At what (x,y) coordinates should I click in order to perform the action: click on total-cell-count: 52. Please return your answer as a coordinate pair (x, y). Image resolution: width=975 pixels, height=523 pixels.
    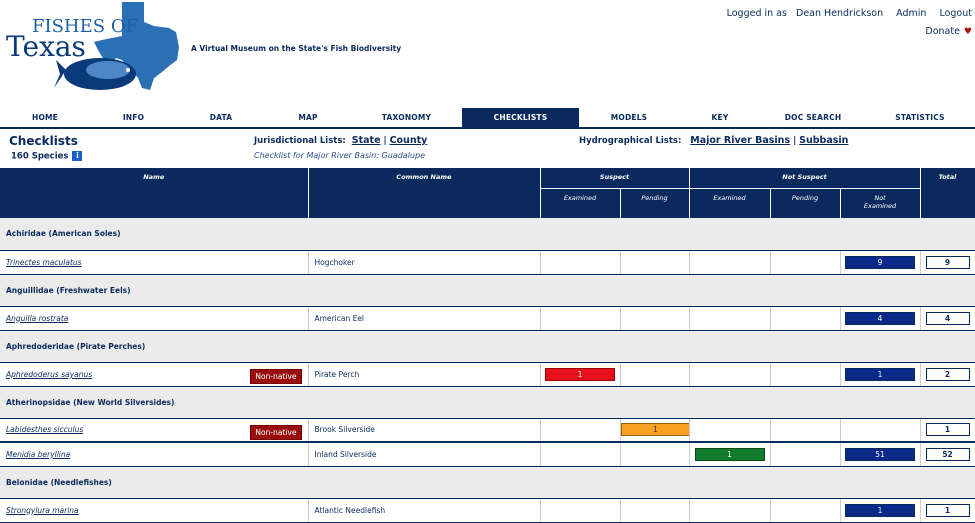
    Looking at the image, I should click on (947, 454).